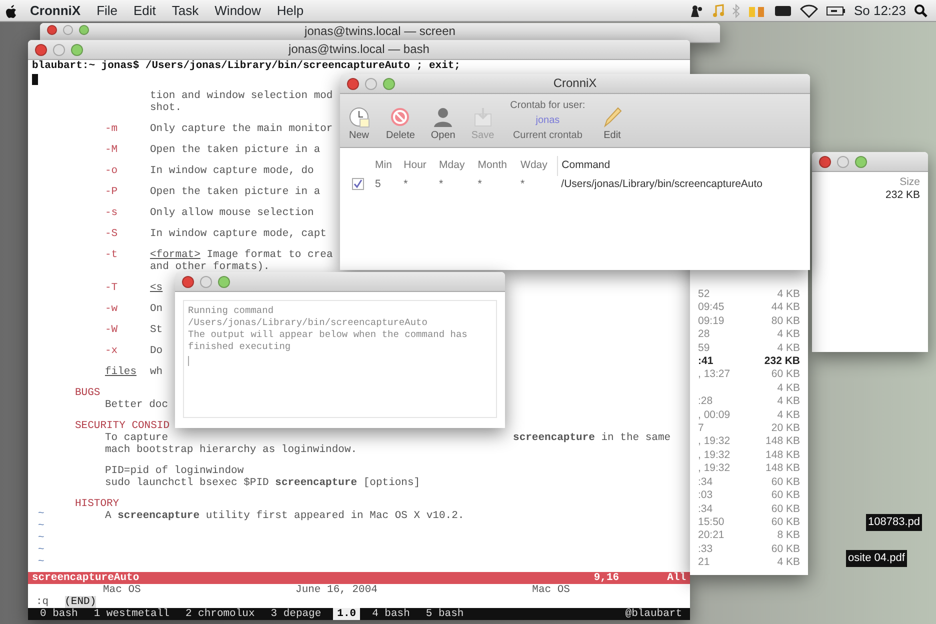  I want to click on file-date: 09:19, so click(711, 321).